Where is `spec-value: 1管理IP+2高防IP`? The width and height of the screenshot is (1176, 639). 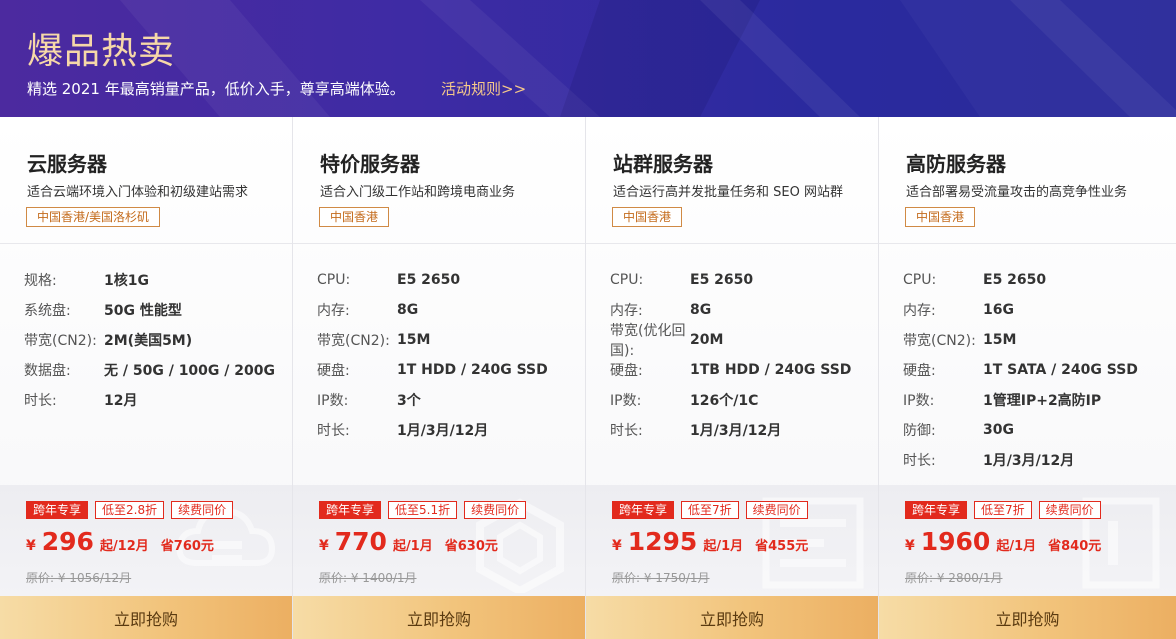
spec-value: 1管理IP+2高防IP is located at coordinates (1042, 401).